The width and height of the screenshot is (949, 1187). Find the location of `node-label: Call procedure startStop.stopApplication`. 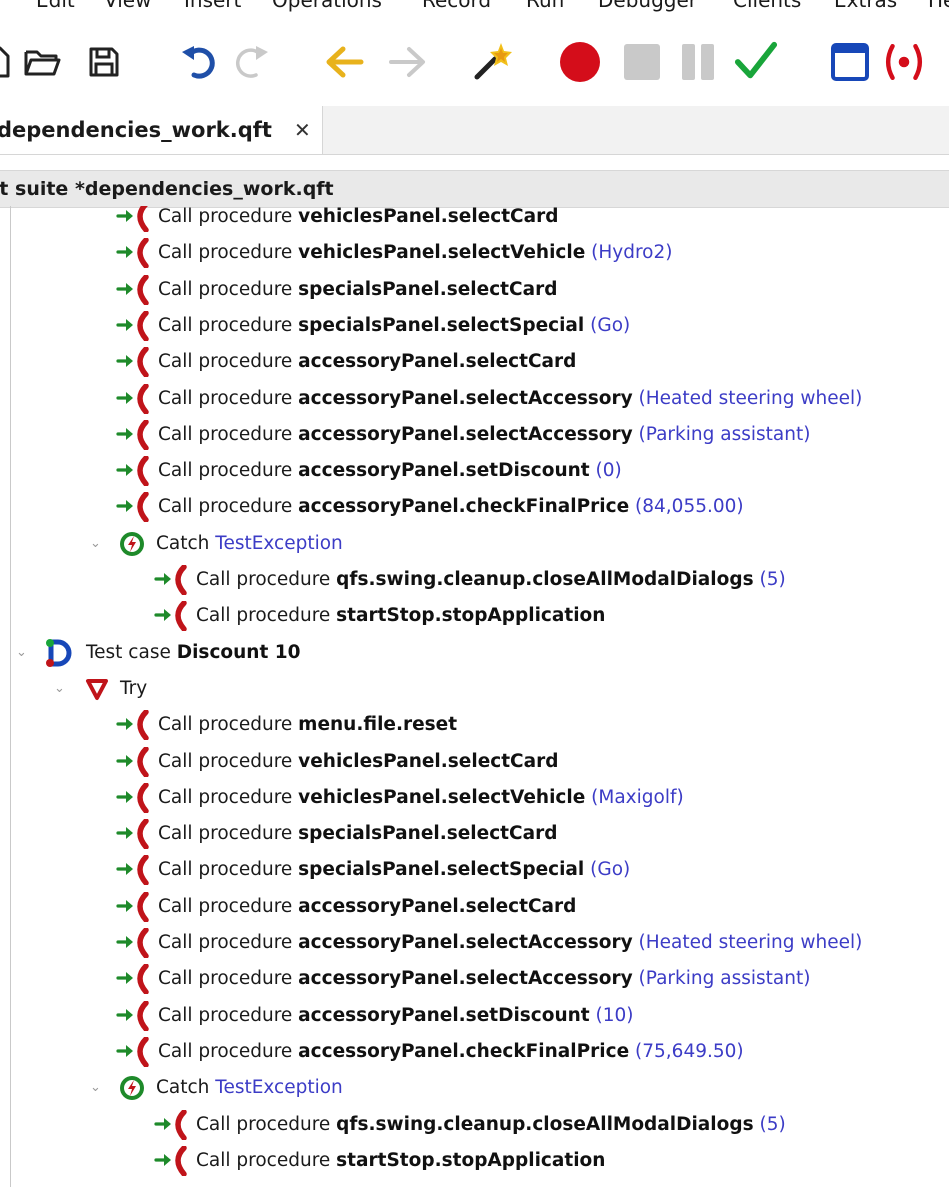

node-label: Call procedure startStop.stopApplication is located at coordinates (400, 616).